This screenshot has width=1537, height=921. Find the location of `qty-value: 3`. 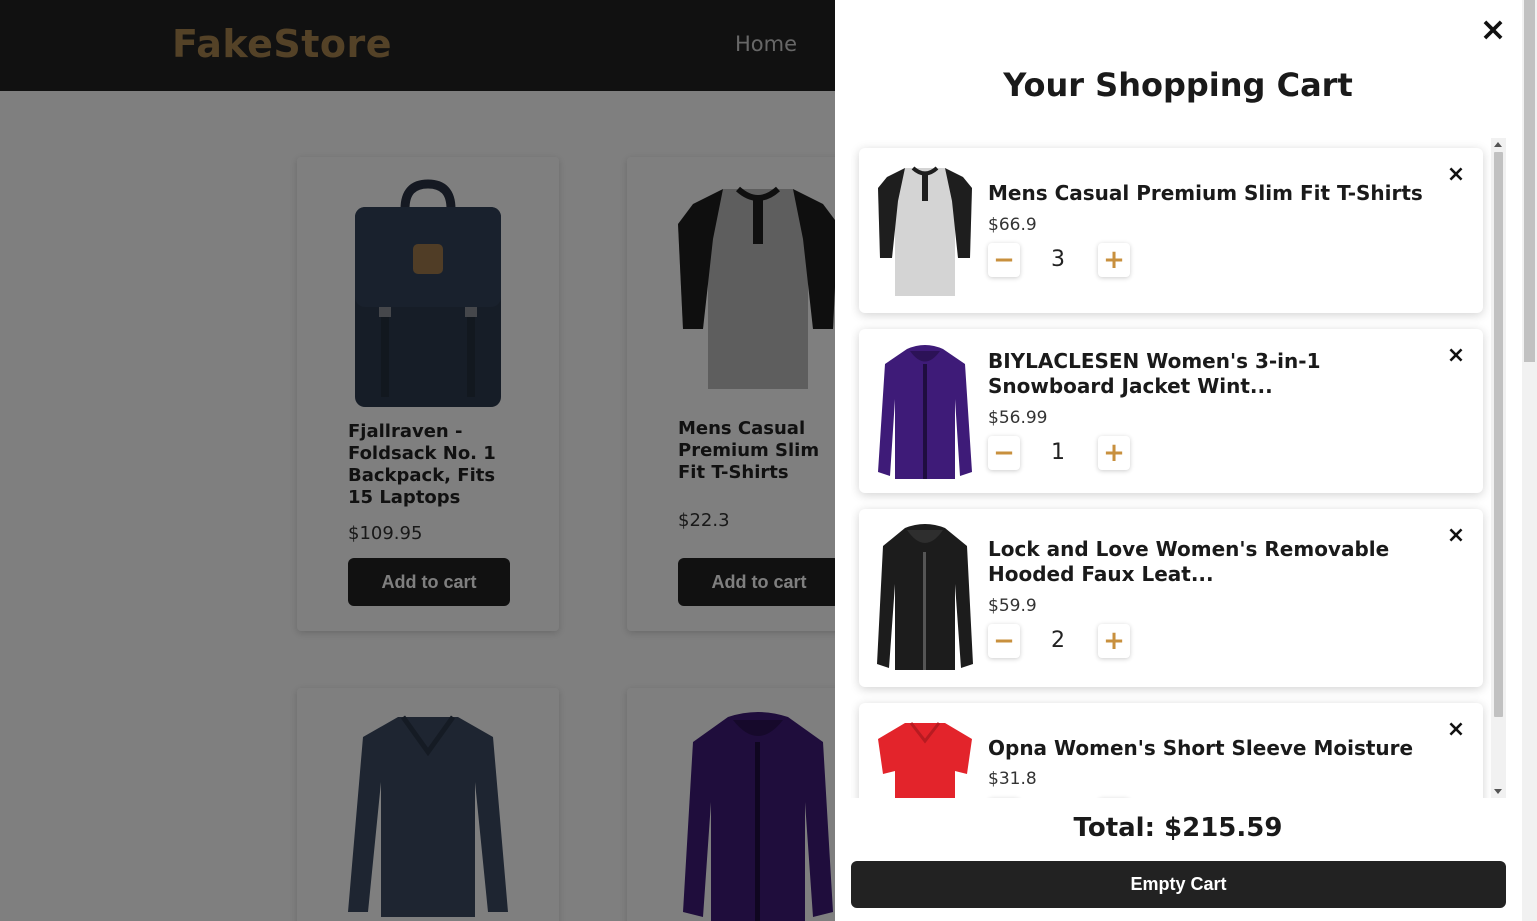

qty-value: 3 is located at coordinates (1058, 259).